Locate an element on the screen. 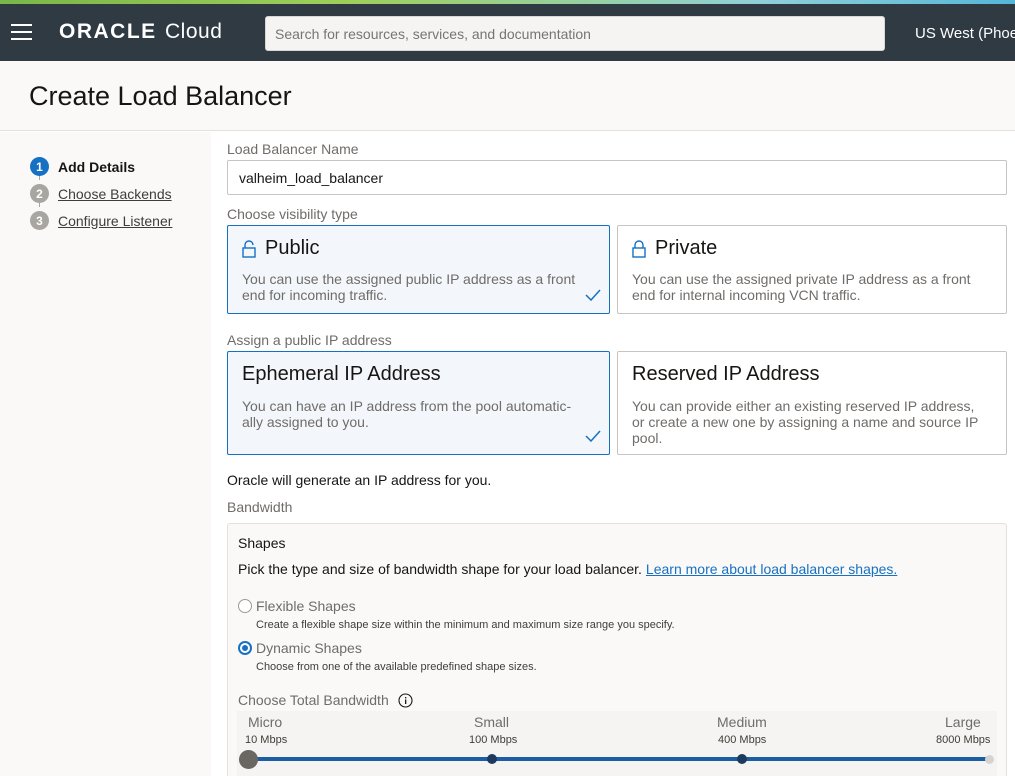 Image resolution: width=1015 pixels, height=776 pixels. flexible-shapes-option: Flexible Shapes is located at coordinates (297, 606).